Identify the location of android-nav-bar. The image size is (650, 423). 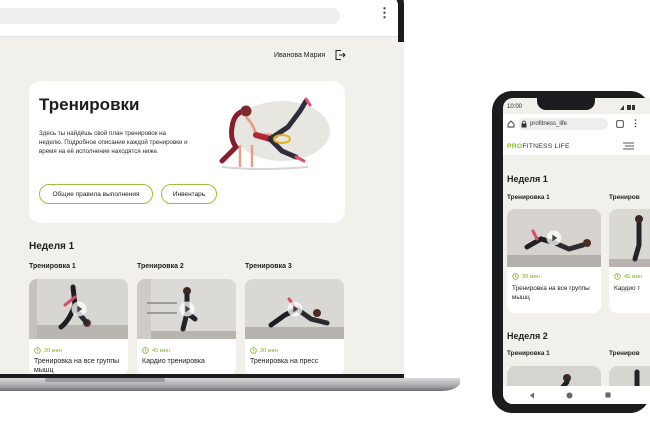
(576, 395).